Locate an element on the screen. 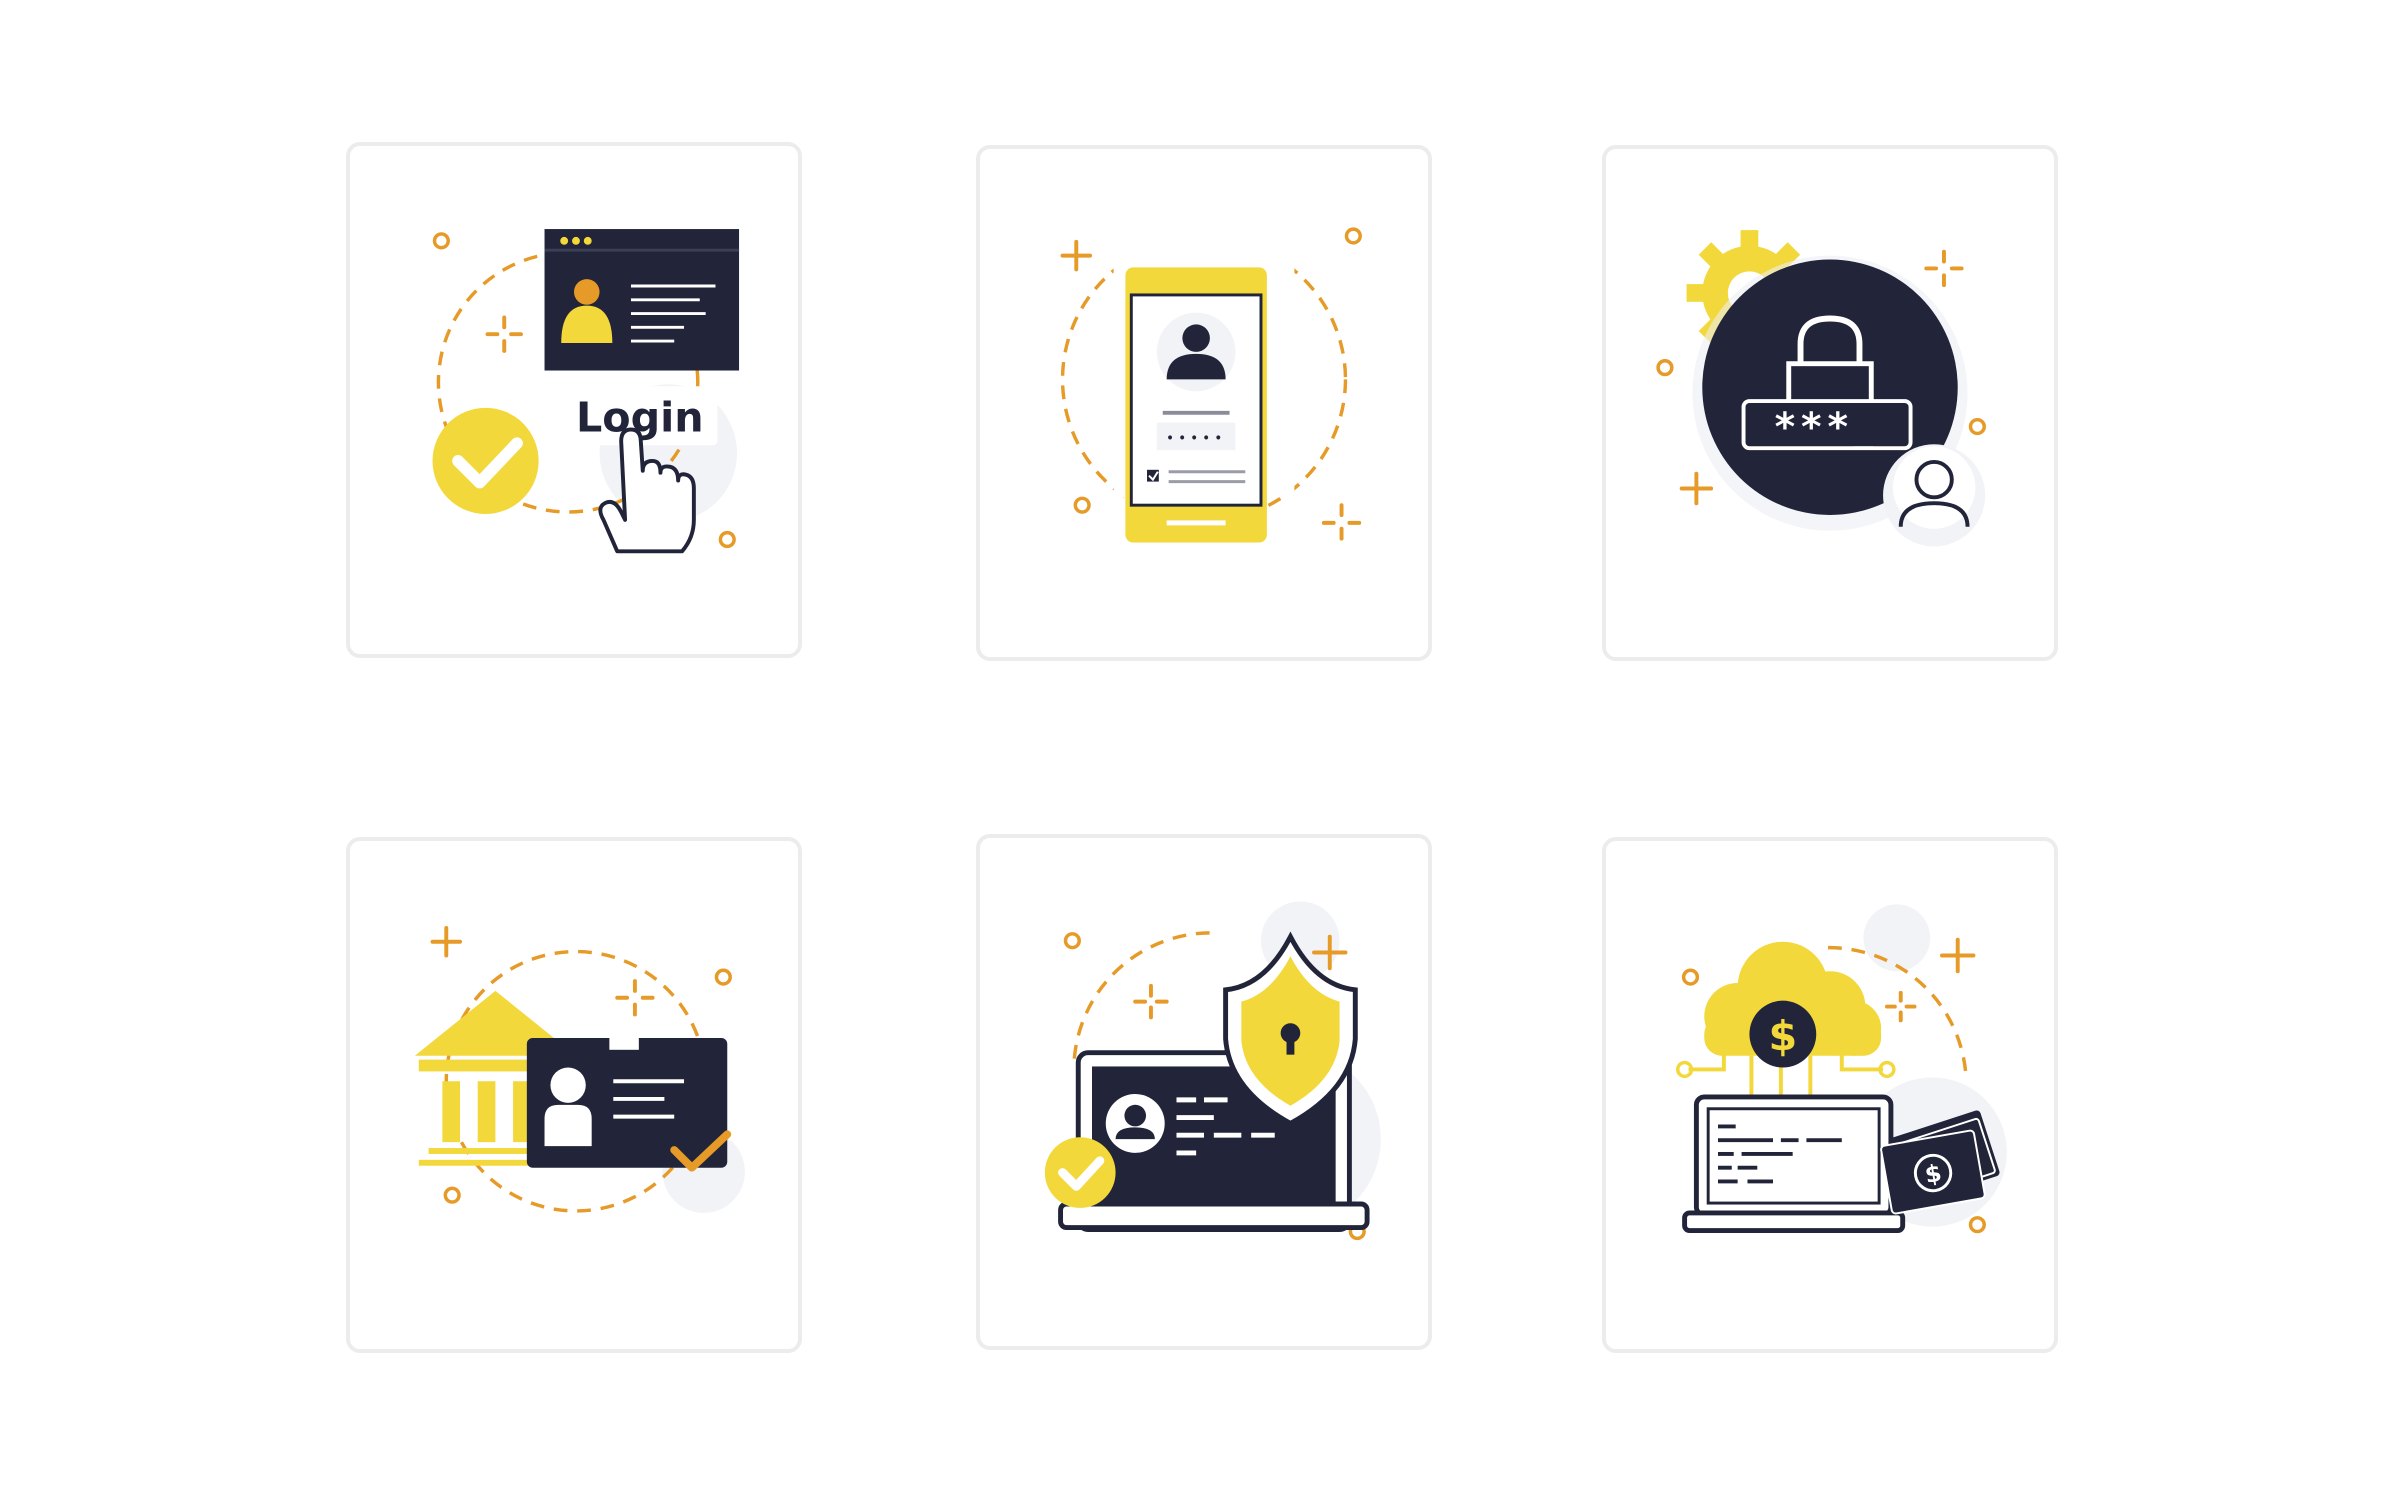  card-cloud-payment: $ $ is located at coordinates (1830, 1095).